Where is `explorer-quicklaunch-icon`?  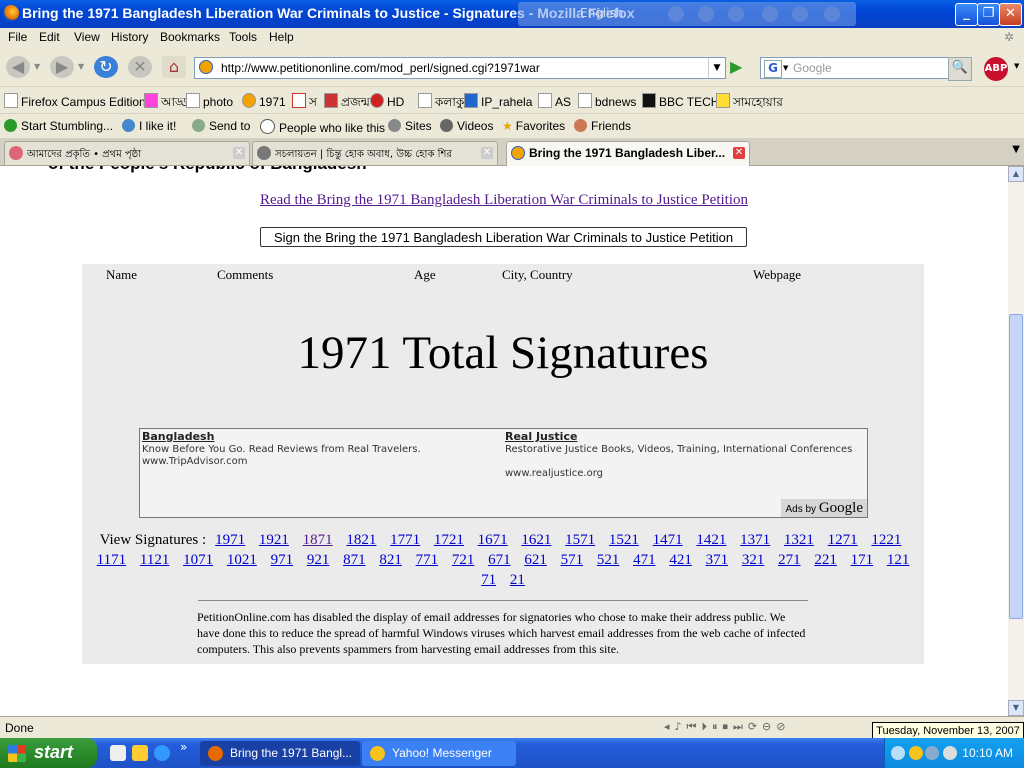
explorer-quicklaunch-icon is located at coordinates (140, 753).